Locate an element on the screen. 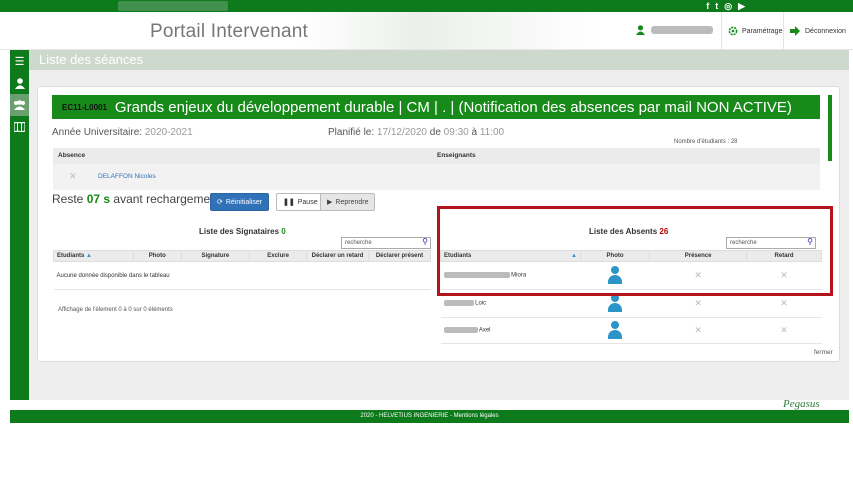 This screenshot has height=480, width=853. academic-year-label: Année Universitaire: is located at coordinates (97, 132).